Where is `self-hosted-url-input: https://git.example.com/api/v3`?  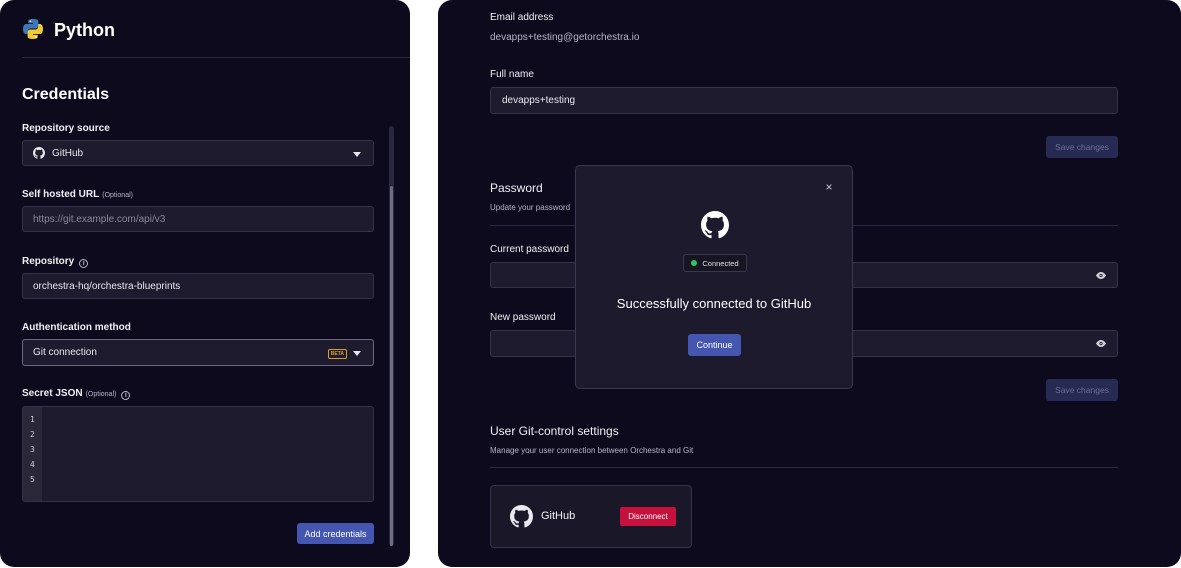 self-hosted-url-input: https://git.example.com/api/v3 is located at coordinates (198, 219).